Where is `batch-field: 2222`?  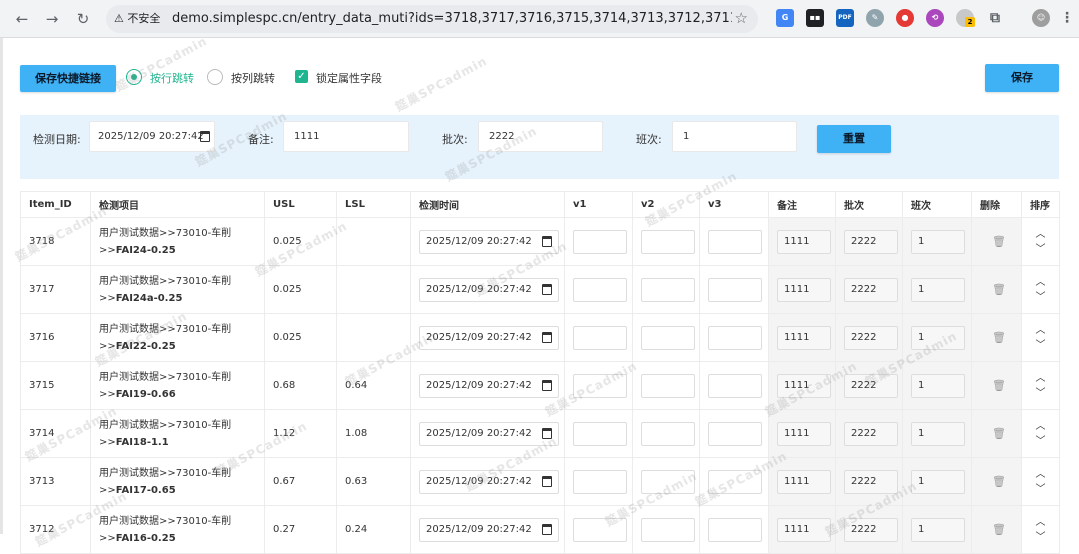
batch-field: 2222 is located at coordinates (540, 136).